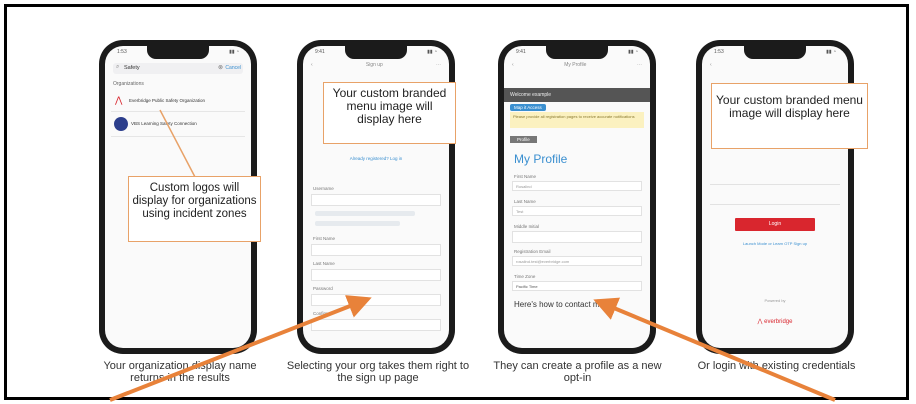 The width and height of the screenshot is (916, 404). I want to click on login-button: Login, so click(775, 224).